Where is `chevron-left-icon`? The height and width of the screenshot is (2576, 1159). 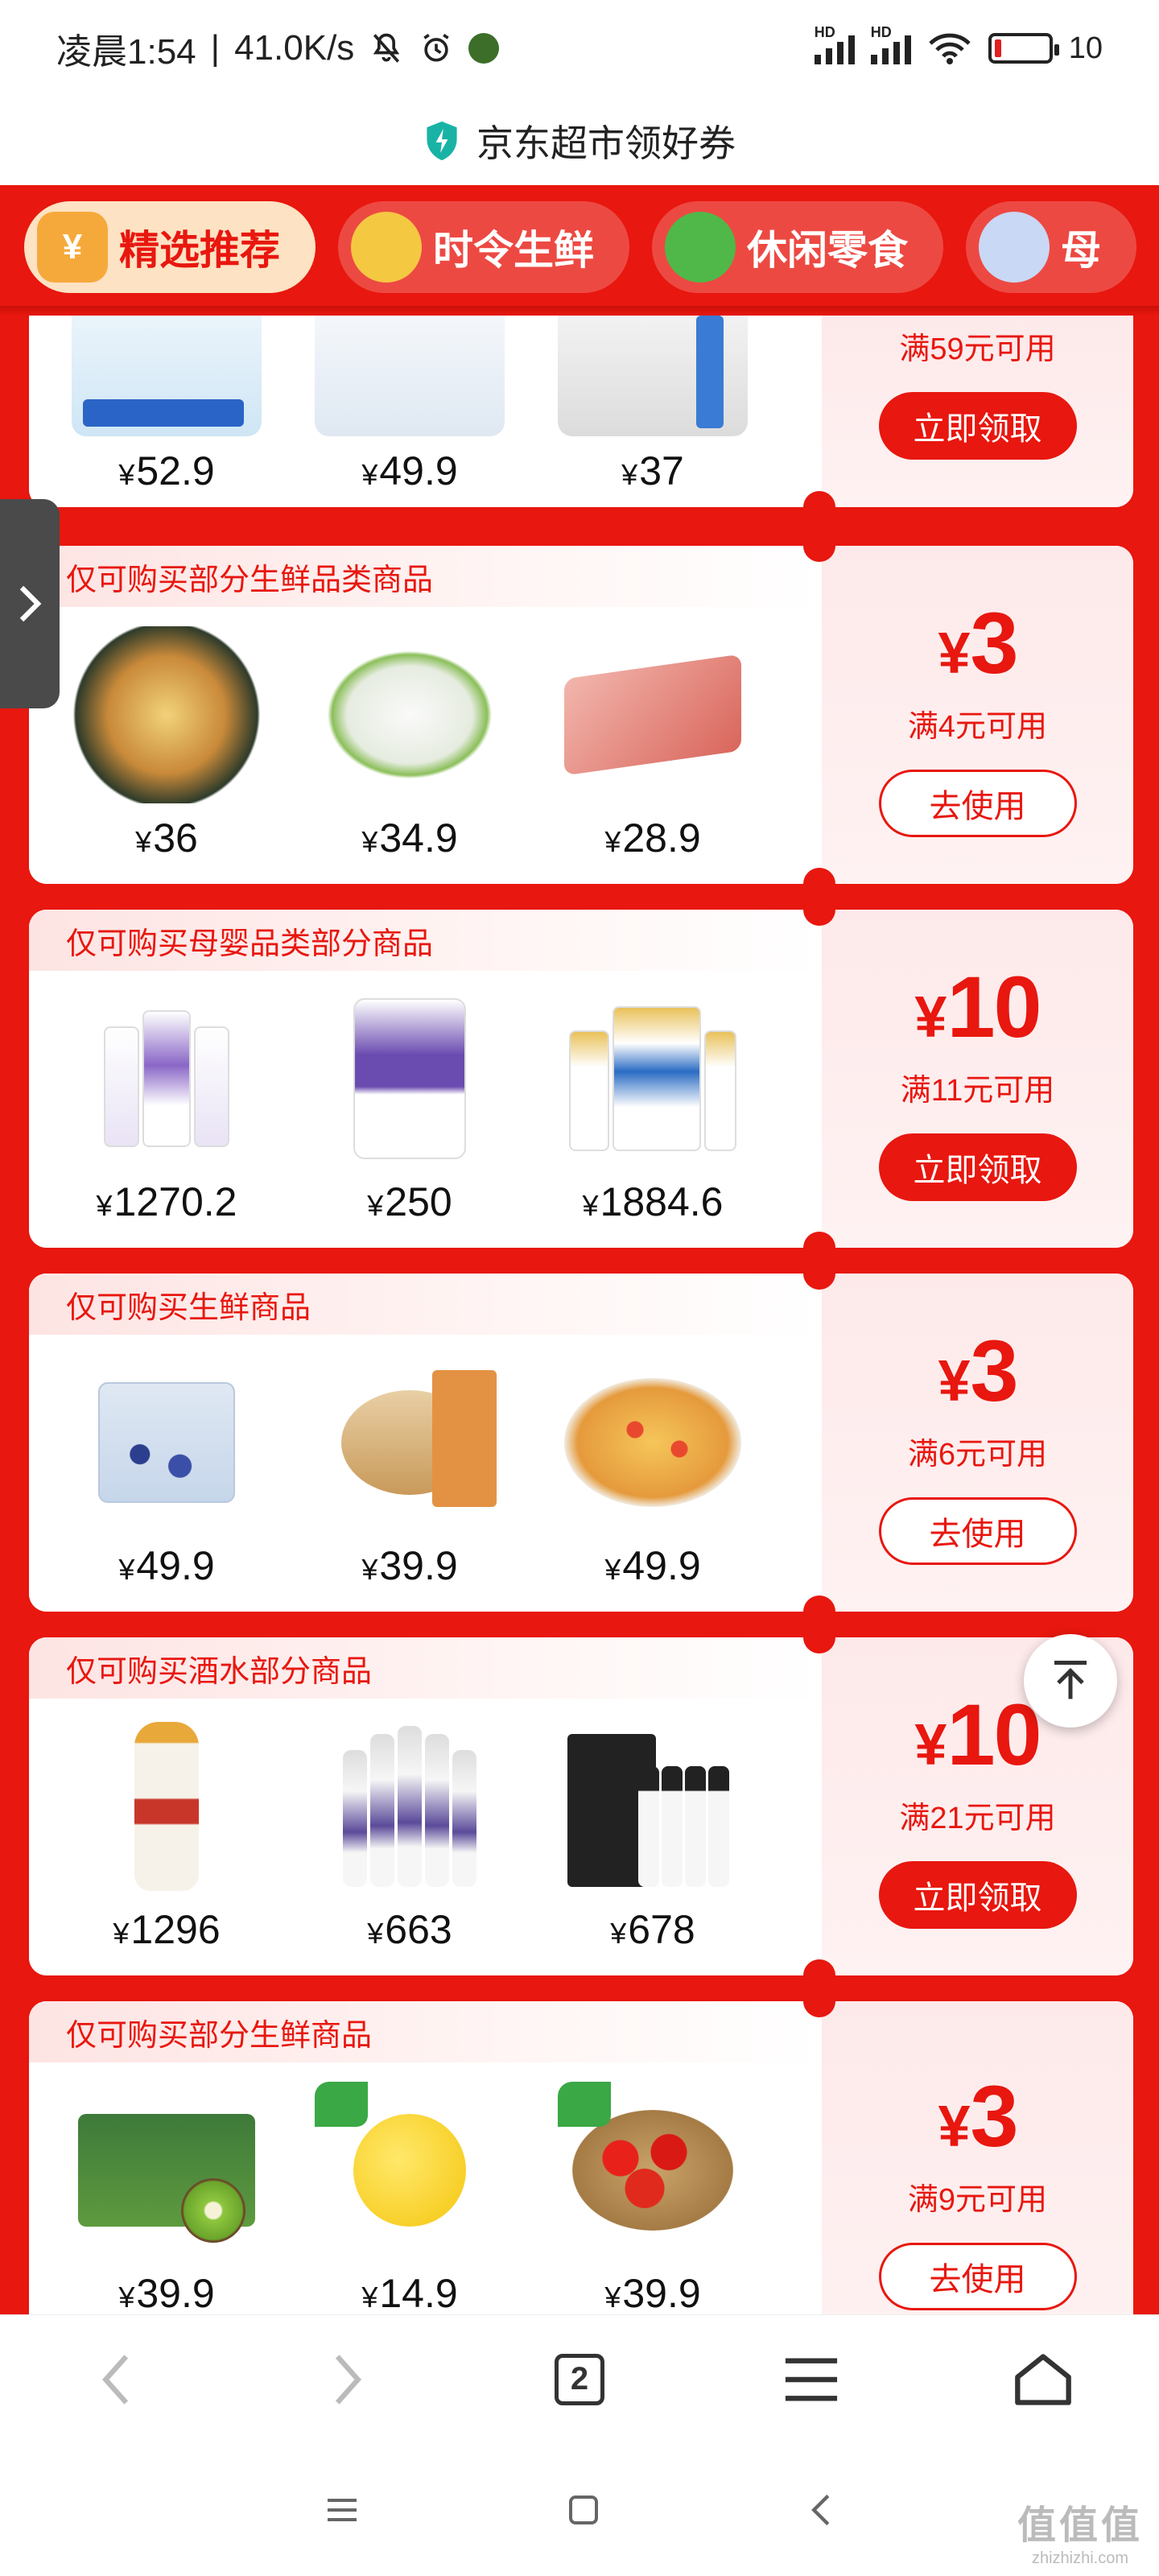 chevron-left-icon is located at coordinates (115, 2379).